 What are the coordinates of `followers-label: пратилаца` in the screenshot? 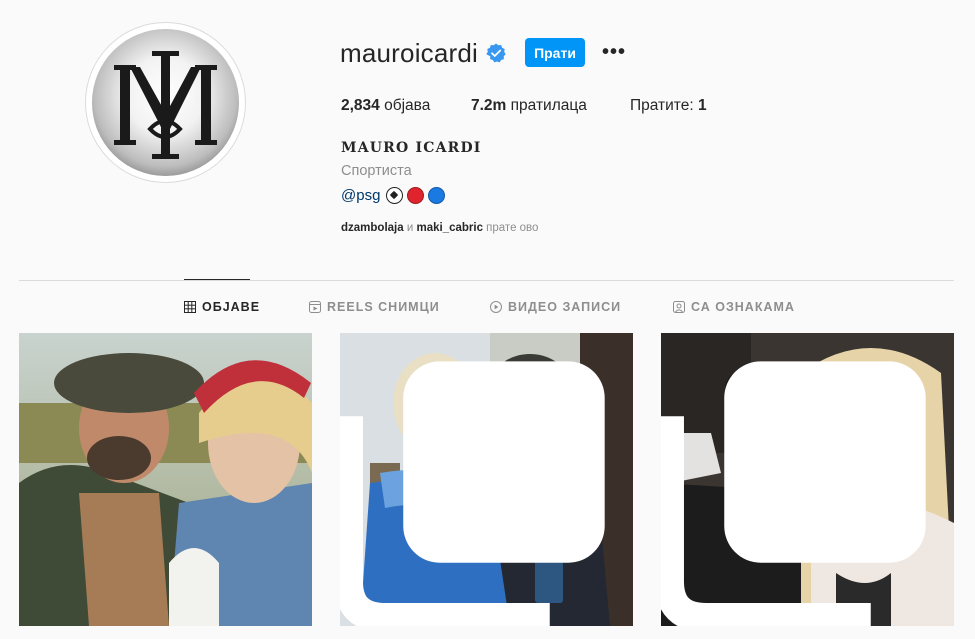 It's located at (546, 105).